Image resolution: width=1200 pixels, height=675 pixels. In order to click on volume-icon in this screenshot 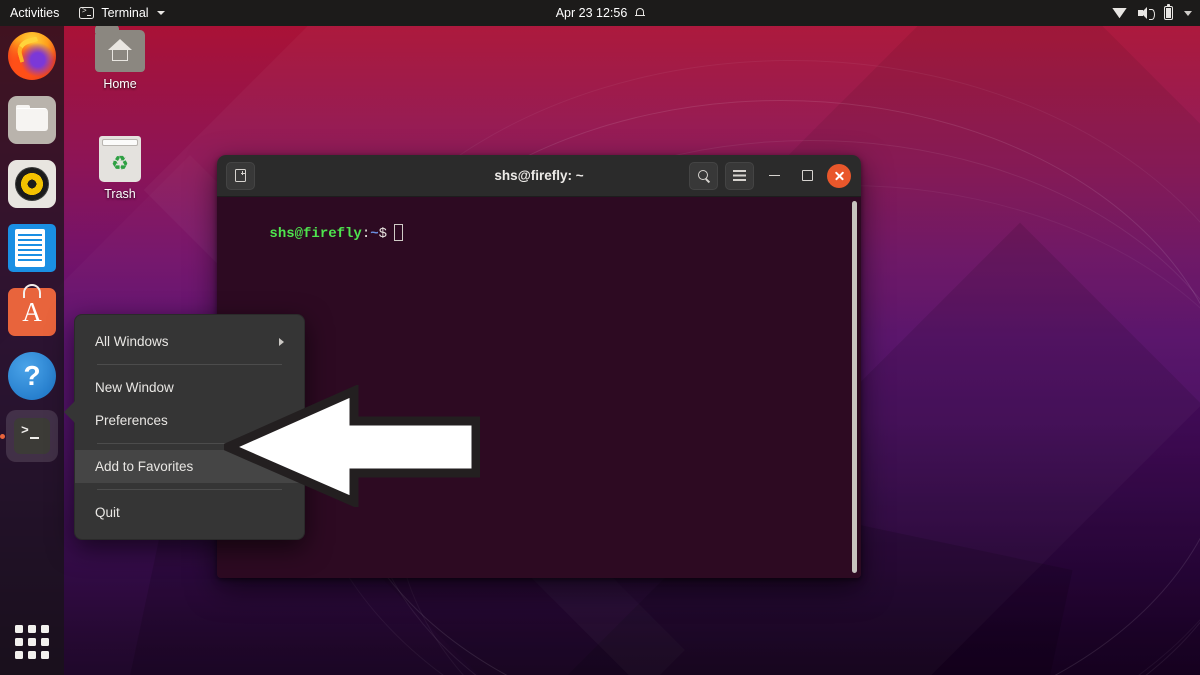, I will do `click(1146, 13)`.